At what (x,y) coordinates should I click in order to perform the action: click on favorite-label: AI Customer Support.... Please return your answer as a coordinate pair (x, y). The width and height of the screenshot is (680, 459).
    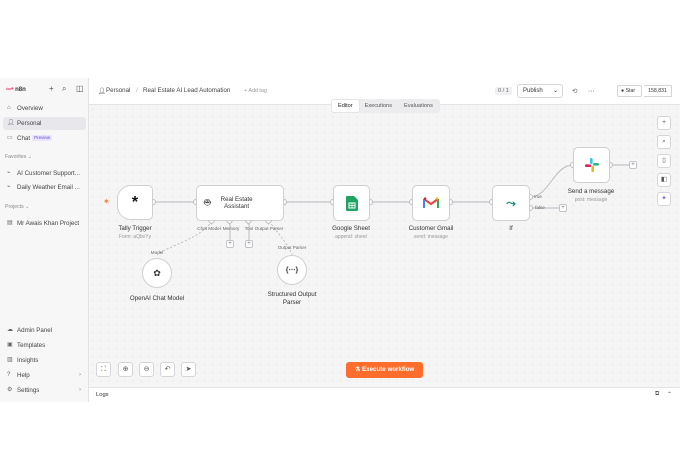
    Looking at the image, I should click on (48, 173).